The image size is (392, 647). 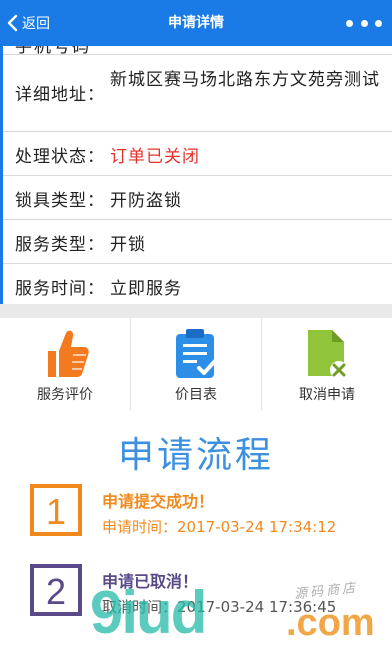 I want to click on cancel-application-button: 取消申请, so click(x=327, y=364).